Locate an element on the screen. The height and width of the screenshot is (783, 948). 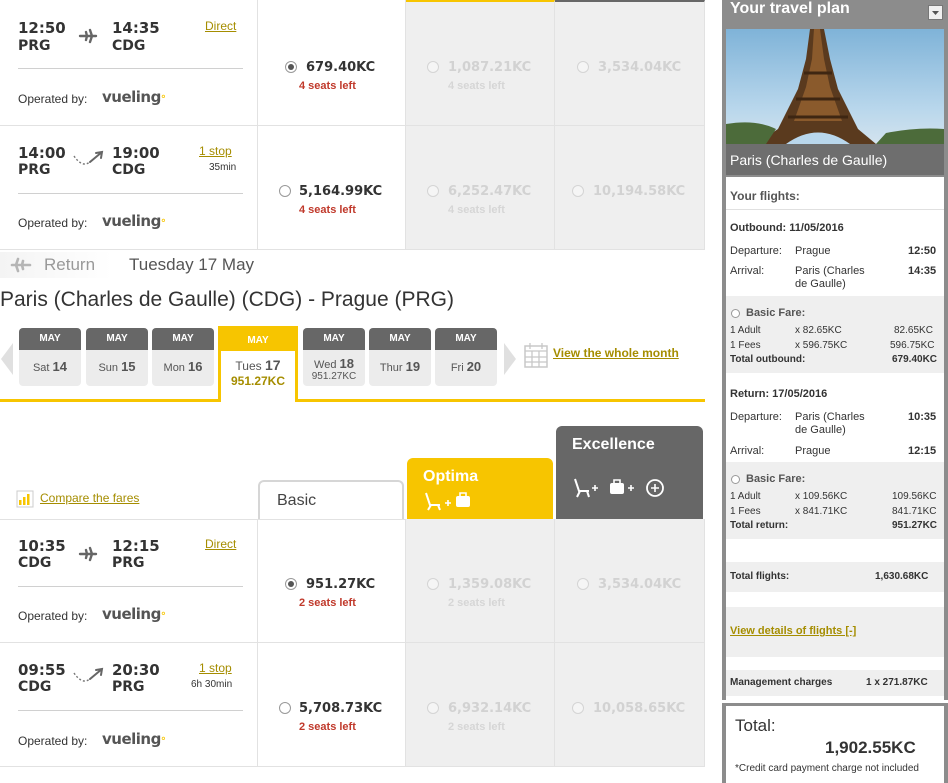
return-date: Tuesday 17 May is located at coordinates (192, 264).